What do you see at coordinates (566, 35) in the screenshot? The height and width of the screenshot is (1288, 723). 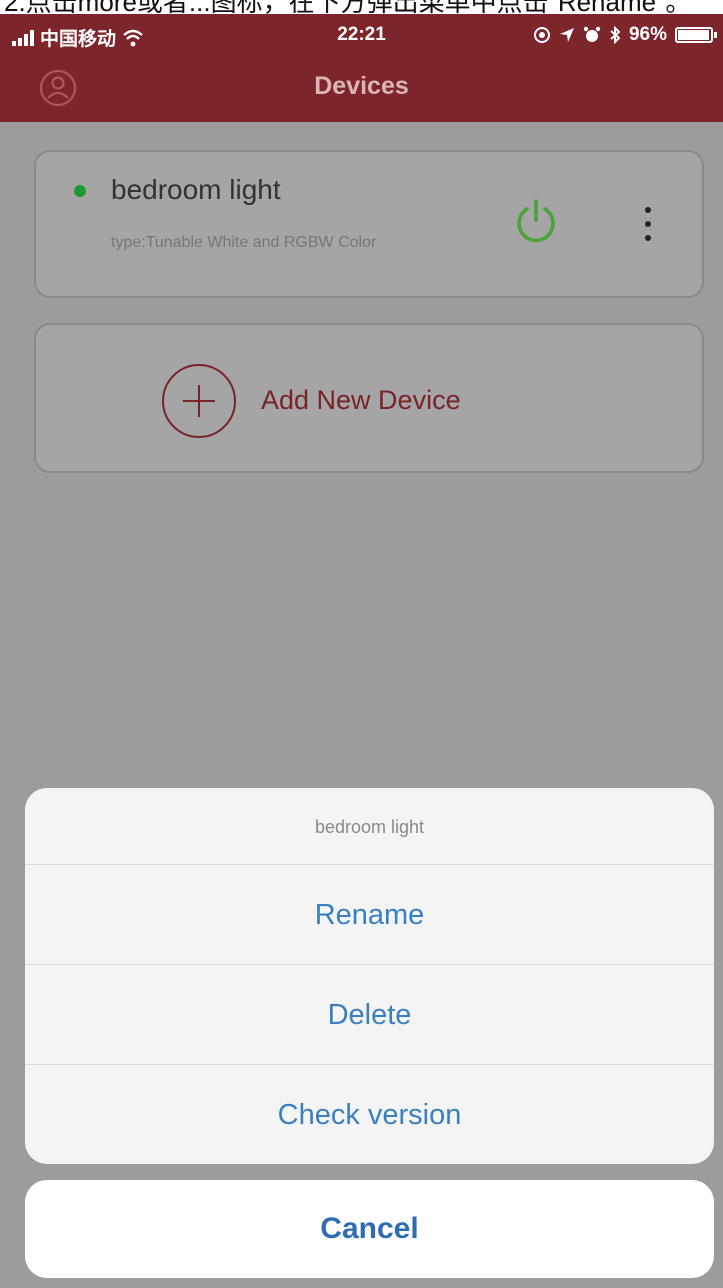 I see `location-arrow-icon` at bounding box center [566, 35].